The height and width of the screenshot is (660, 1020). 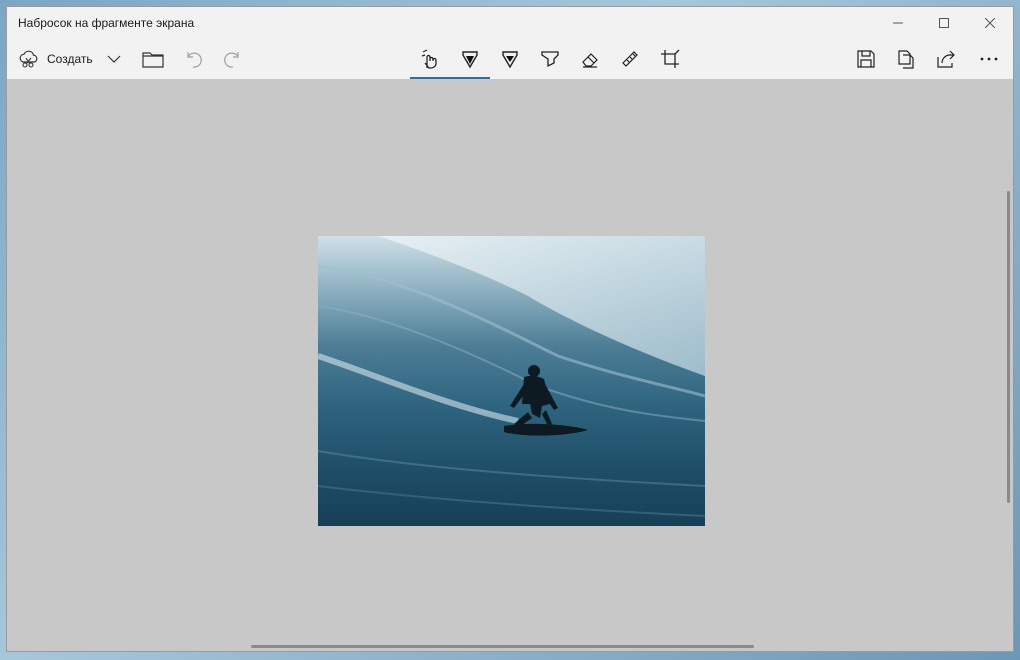 I want to click on eraser-icon, so click(x=590, y=60).